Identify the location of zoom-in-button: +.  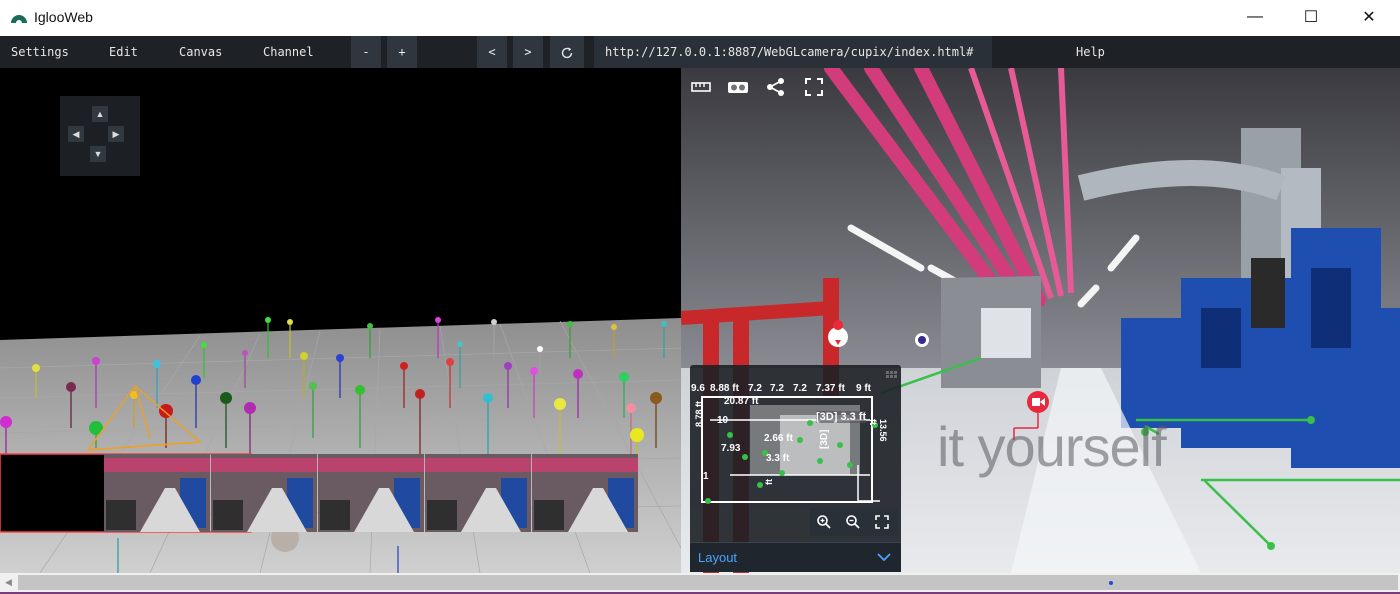
(402, 52).